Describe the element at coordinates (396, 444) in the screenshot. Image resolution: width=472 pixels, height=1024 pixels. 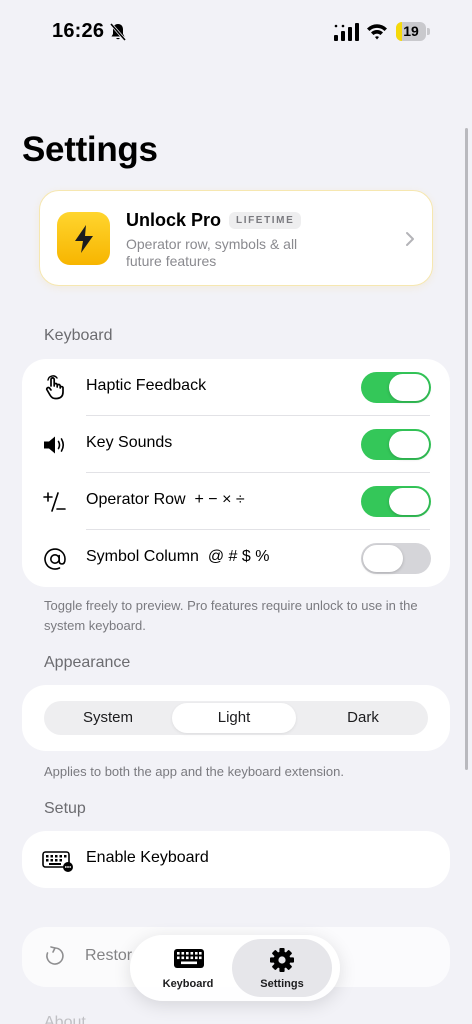
I see `key-sounds-toggle` at that location.